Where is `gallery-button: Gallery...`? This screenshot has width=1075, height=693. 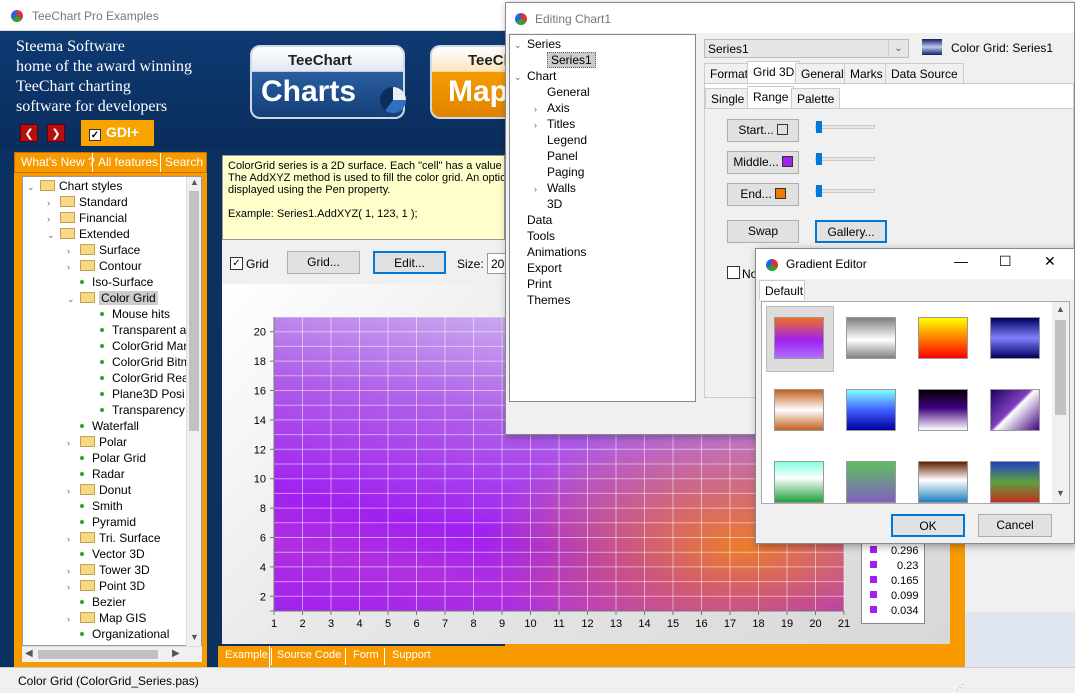
gallery-button: Gallery... is located at coordinates (851, 231).